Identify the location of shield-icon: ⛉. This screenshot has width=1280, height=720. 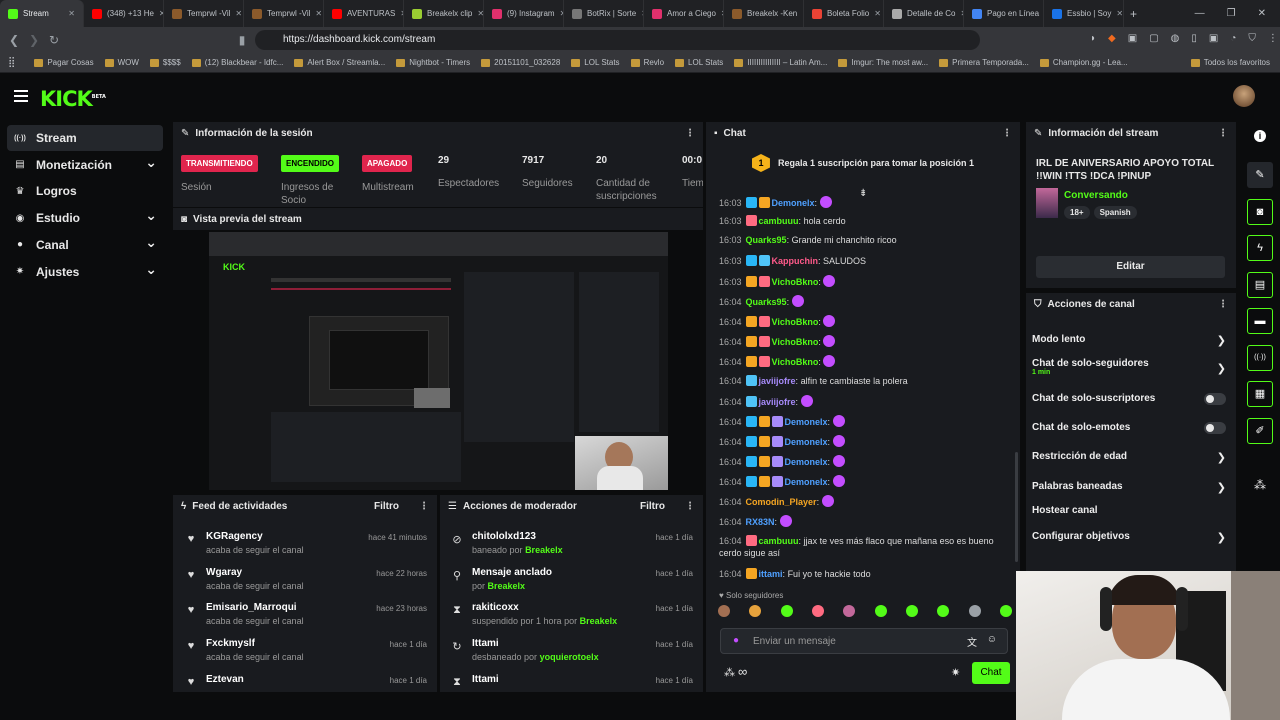
(1252, 38).